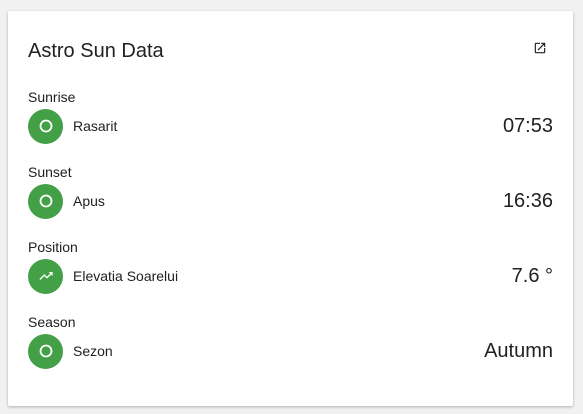 The image size is (583, 414). I want to click on entity-row-sunrise: Rasarit 07:53, so click(290, 126).